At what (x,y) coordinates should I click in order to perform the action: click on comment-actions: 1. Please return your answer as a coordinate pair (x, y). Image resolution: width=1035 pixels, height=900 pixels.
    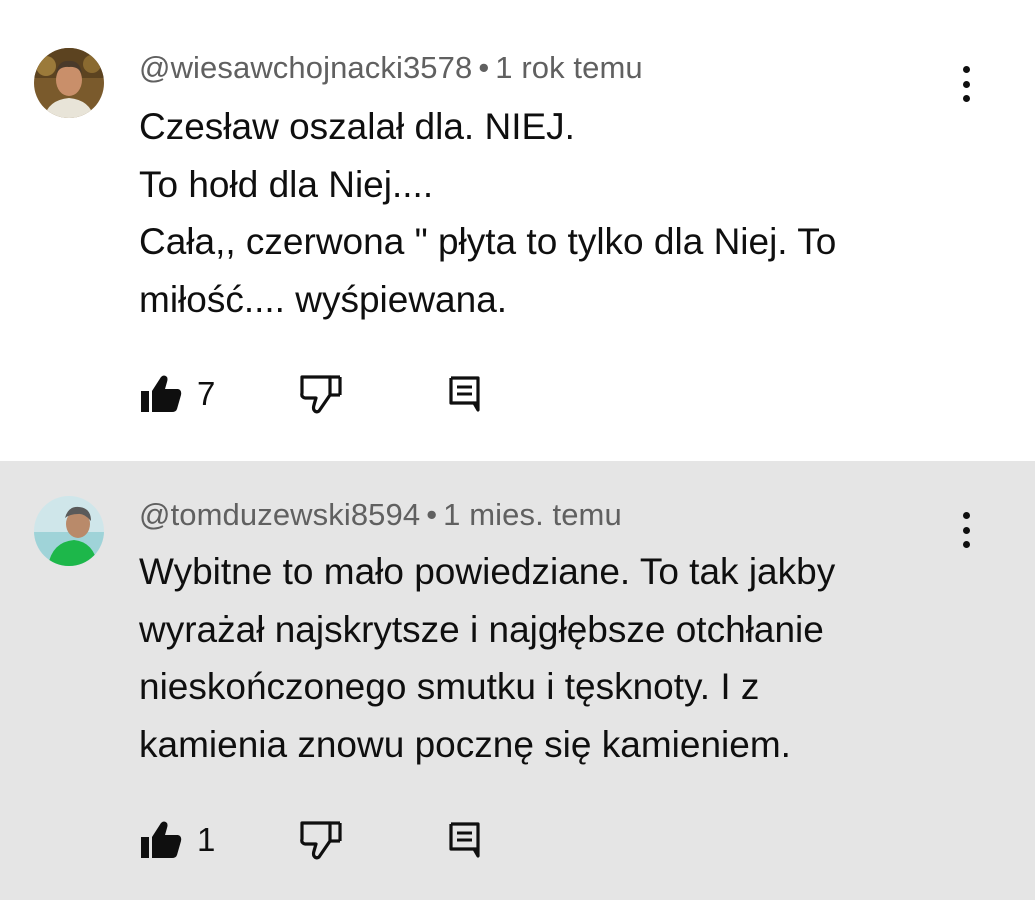
    Looking at the image, I should click on (339, 840).